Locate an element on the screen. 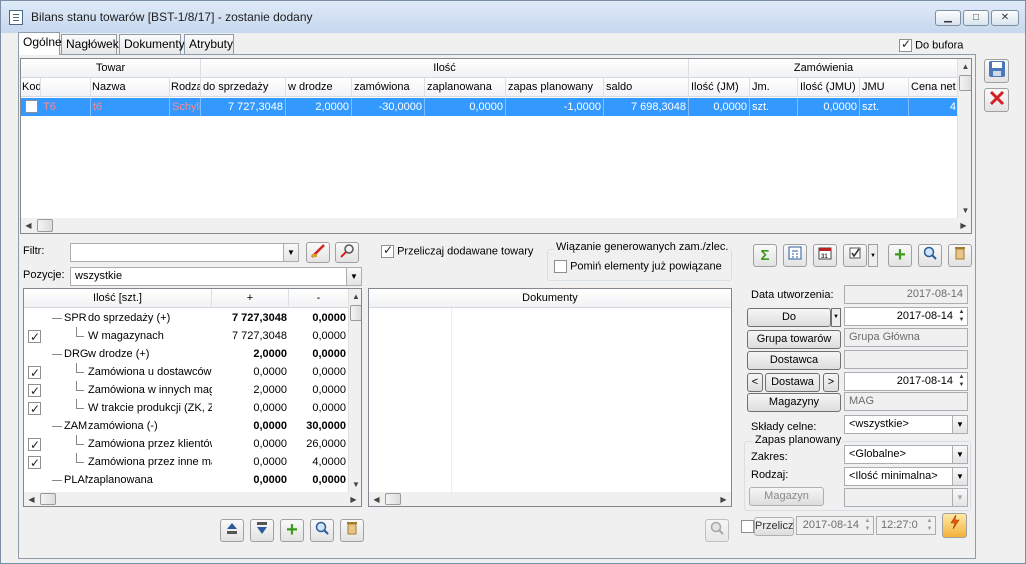  tree-row: DRG w drodze (+) 2,0000 0,0000 is located at coordinates (186, 354).